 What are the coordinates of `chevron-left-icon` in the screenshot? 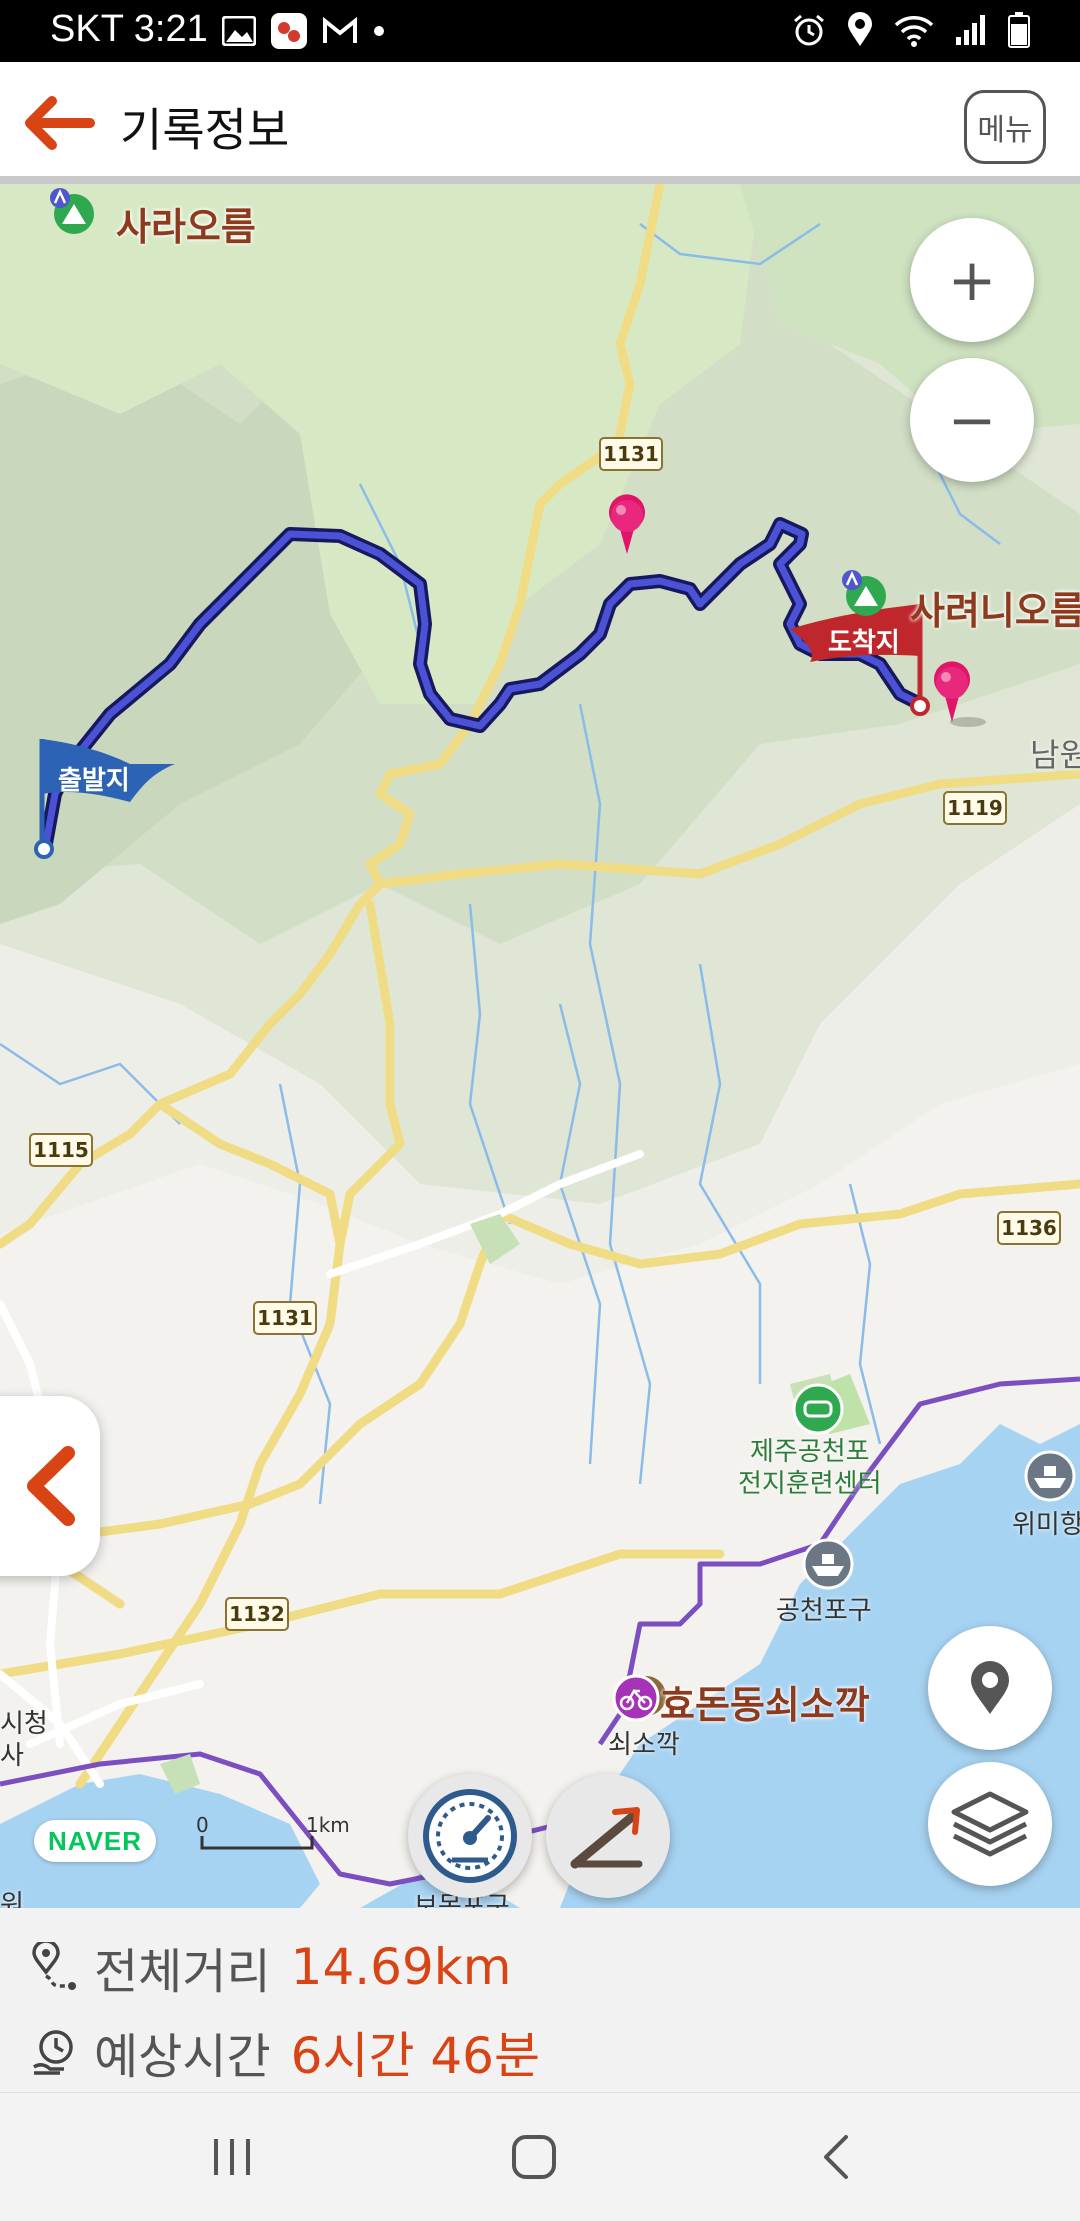 It's located at (51, 1486).